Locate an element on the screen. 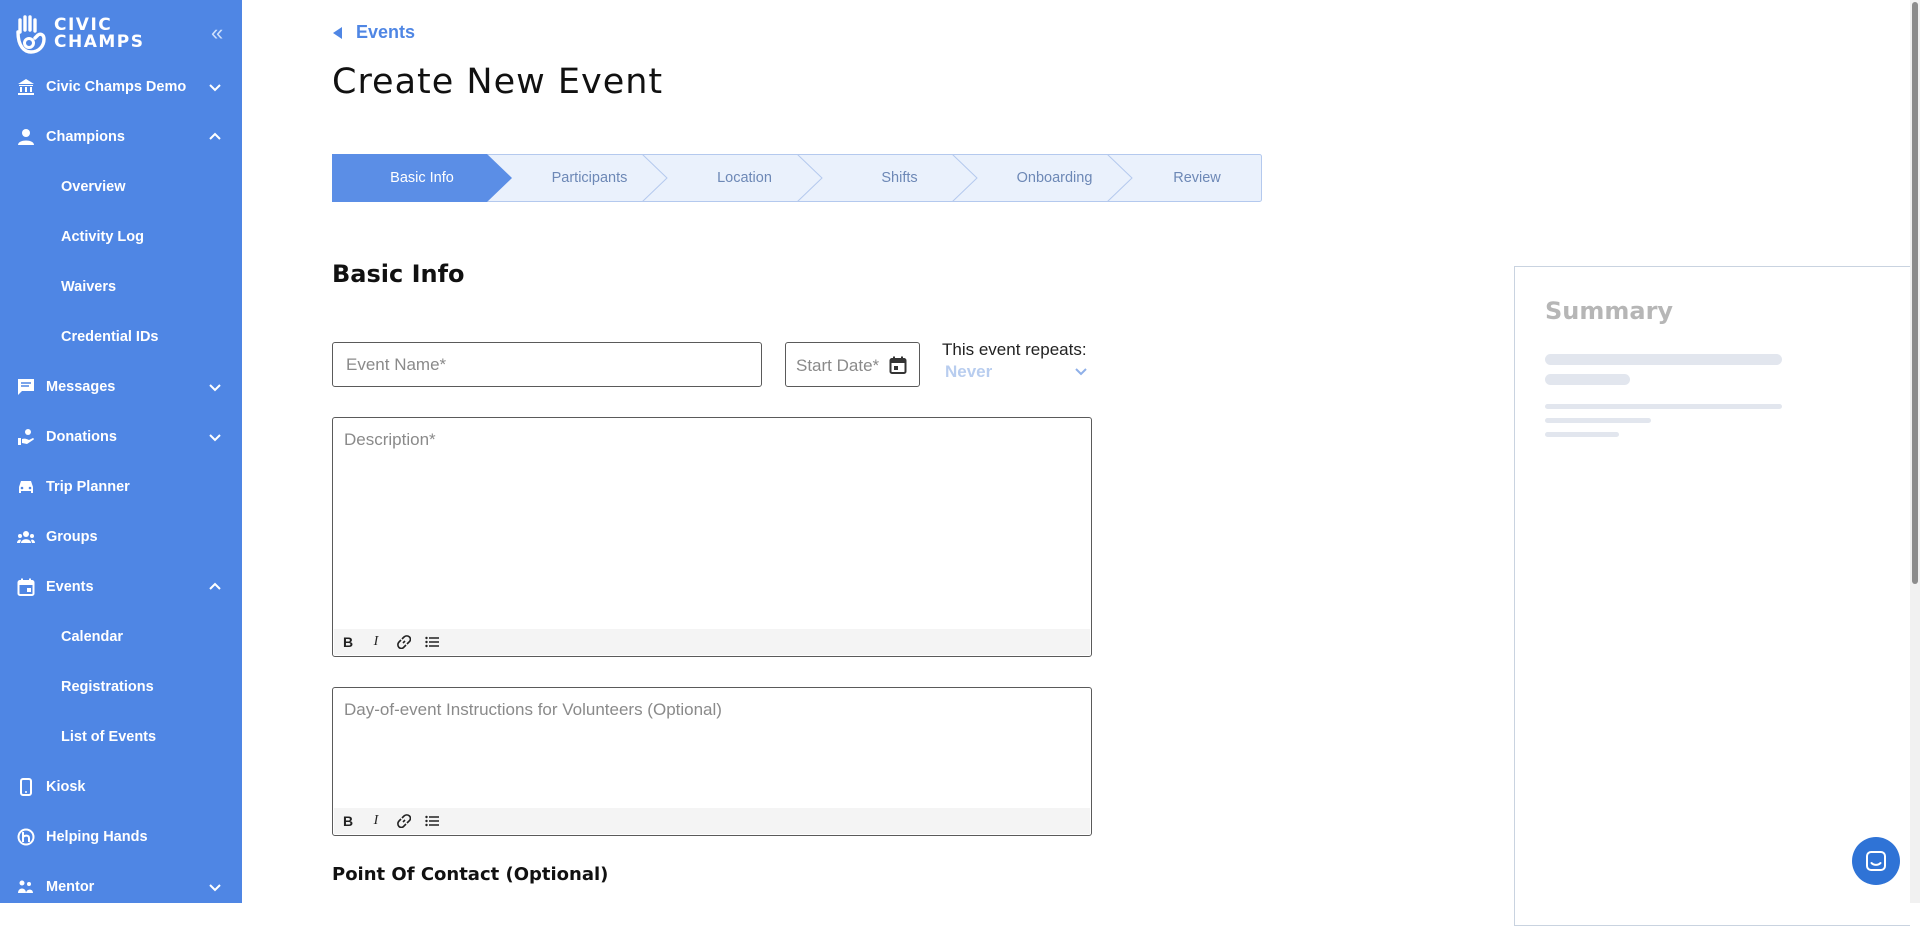 This screenshot has height=926, width=1920. back-arrow-icon is located at coordinates (337, 32).